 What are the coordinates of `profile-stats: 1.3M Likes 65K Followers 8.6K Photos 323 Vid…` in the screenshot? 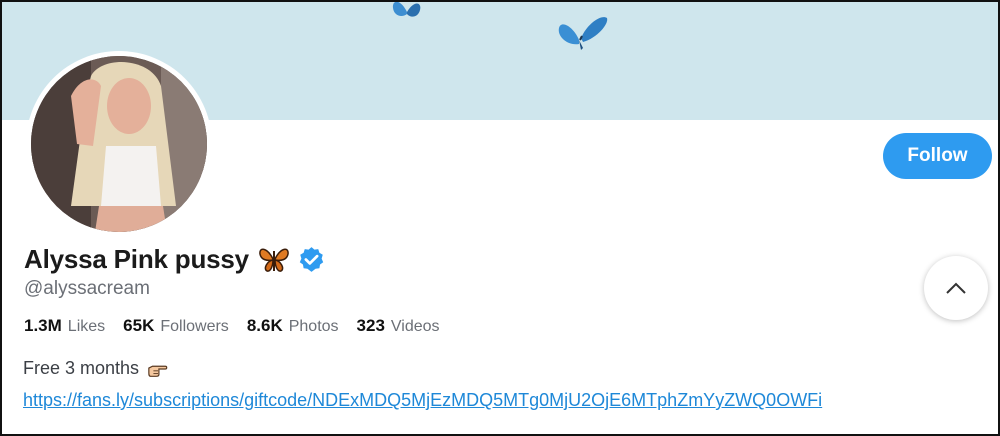 It's located at (241, 326).